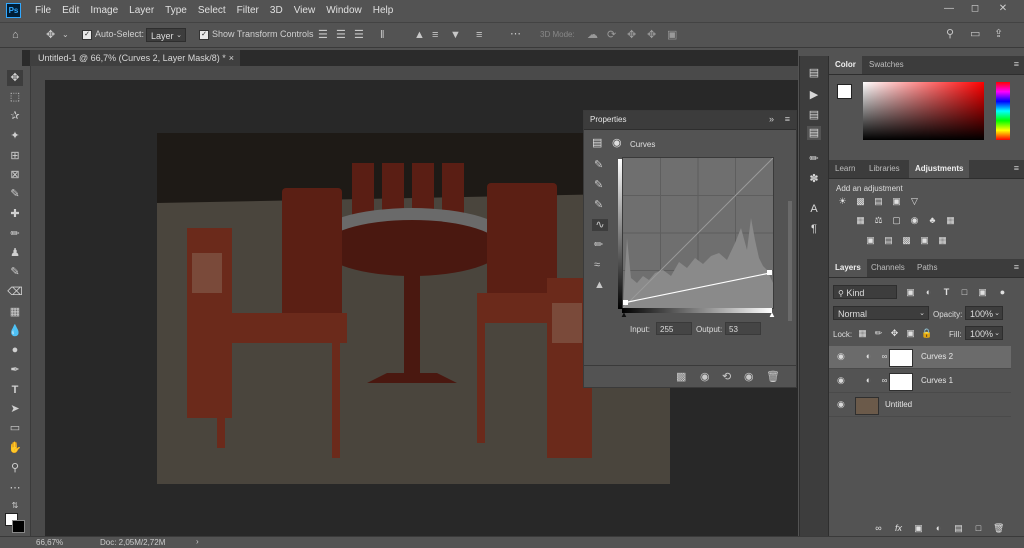 Image resolution: width=1024 pixels, height=548 pixels. I want to click on color-lookup-icon: ▦, so click(950, 220).